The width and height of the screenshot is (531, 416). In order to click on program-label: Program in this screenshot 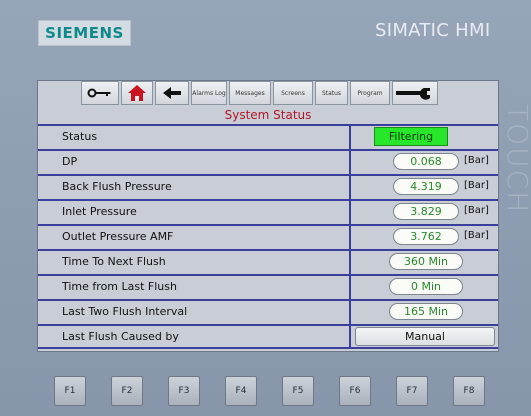, I will do `click(370, 93)`.